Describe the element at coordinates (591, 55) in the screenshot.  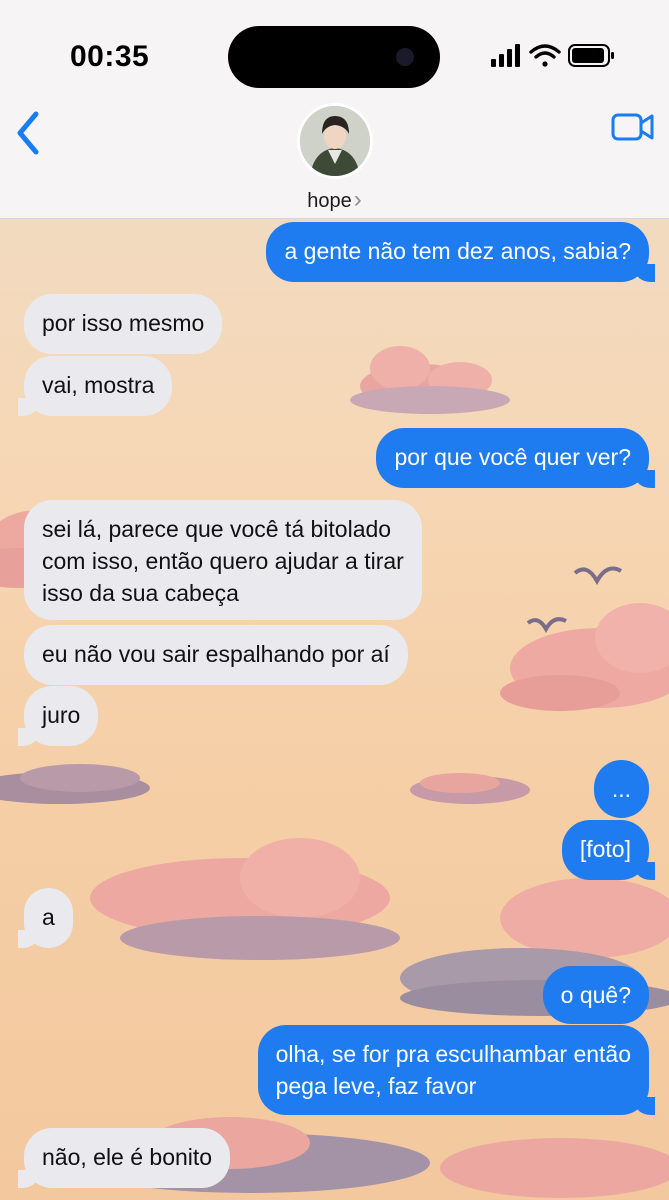
I see `battery-icon` at that location.